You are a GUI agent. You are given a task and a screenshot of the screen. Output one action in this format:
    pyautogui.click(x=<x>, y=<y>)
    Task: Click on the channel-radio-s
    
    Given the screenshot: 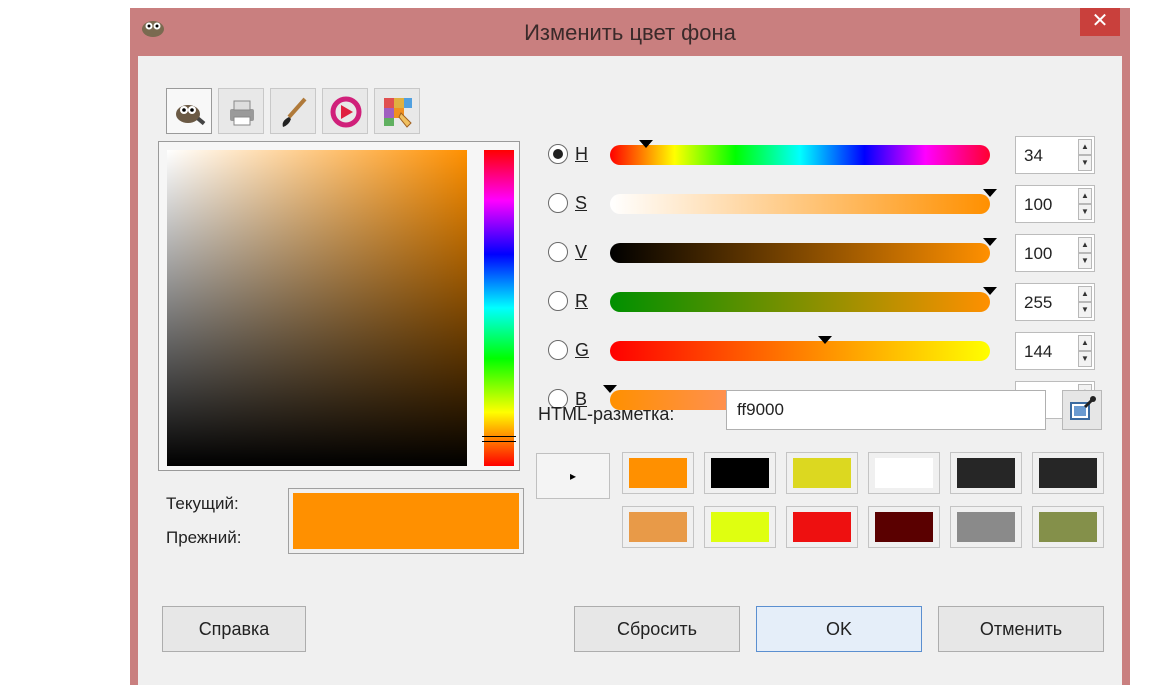 What is the action you would take?
    pyautogui.click(x=558, y=203)
    